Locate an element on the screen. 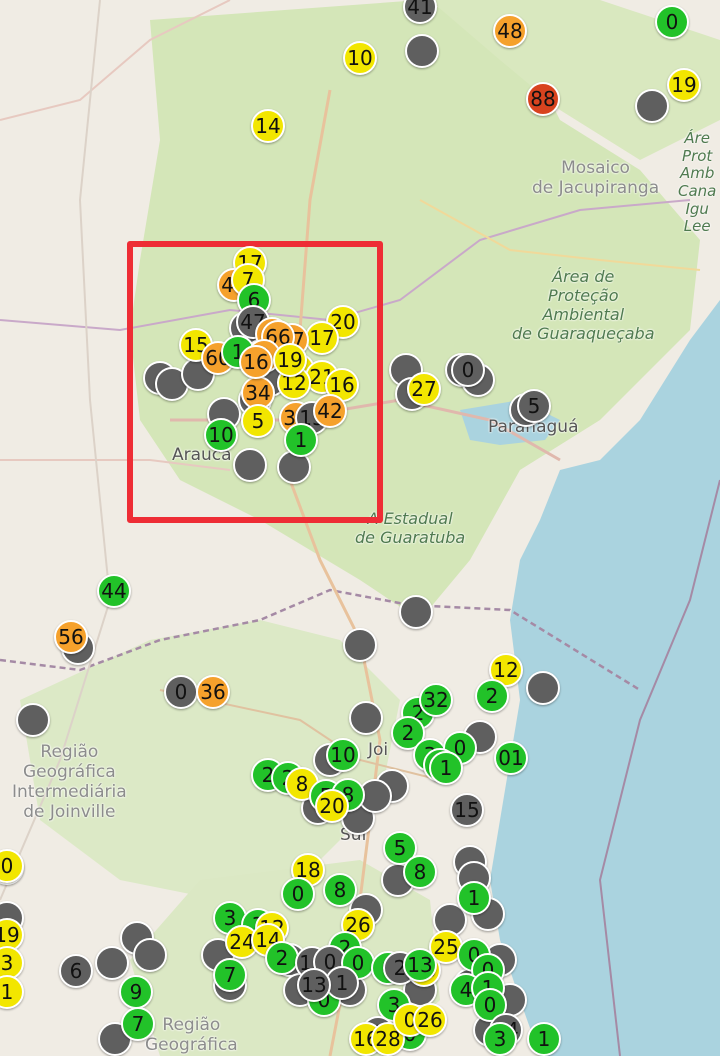 This screenshot has width=720, height=1056. station-marker: 6 is located at coordinates (76, 971).